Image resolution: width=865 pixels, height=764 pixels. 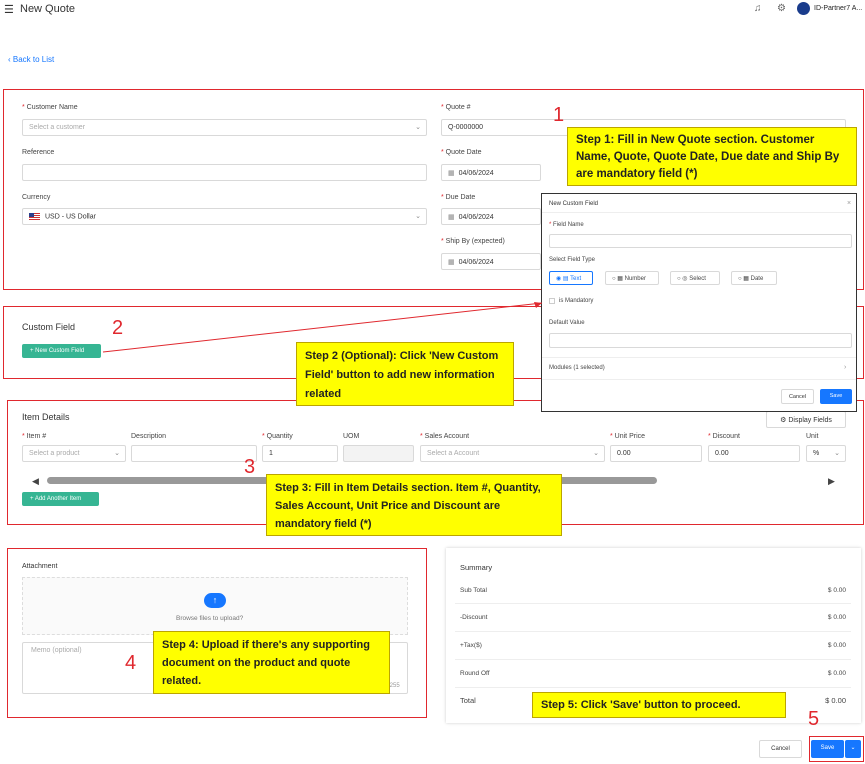 What do you see at coordinates (653, 673) in the screenshot?
I see `summary-roundoff: Round Off $ 0.00` at bounding box center [653, 673].